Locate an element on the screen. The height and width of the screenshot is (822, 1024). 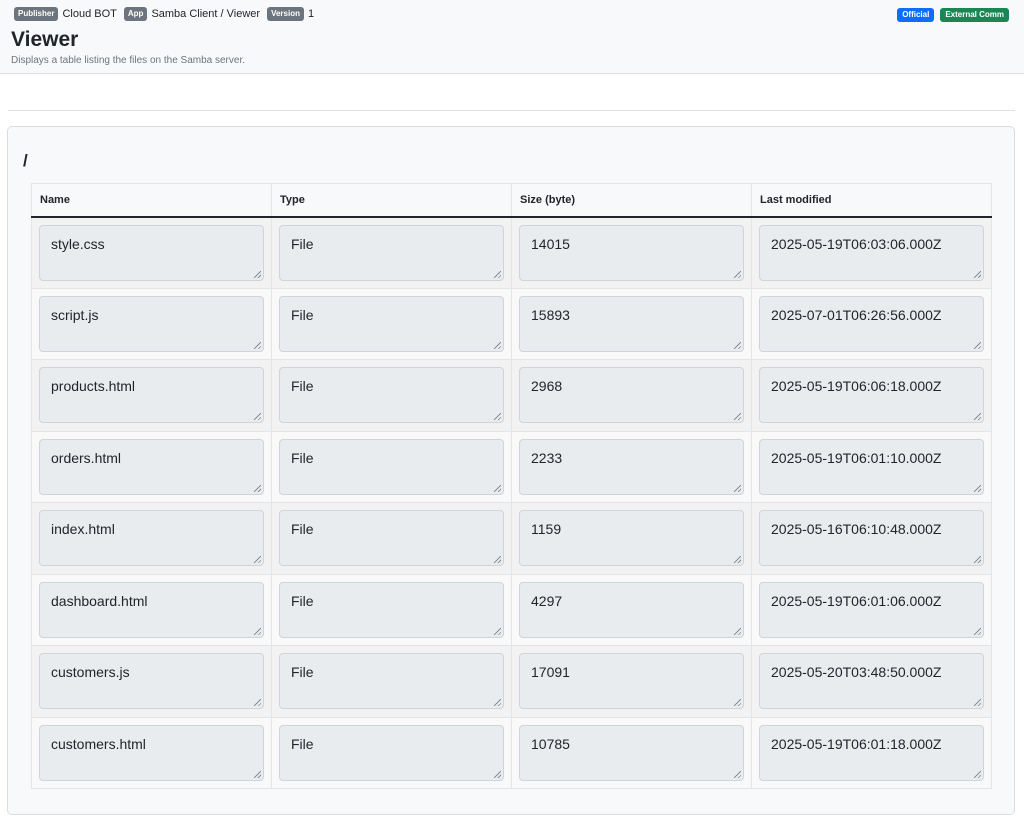
size-textarea: 2233 is located at coordinates (631, 466).